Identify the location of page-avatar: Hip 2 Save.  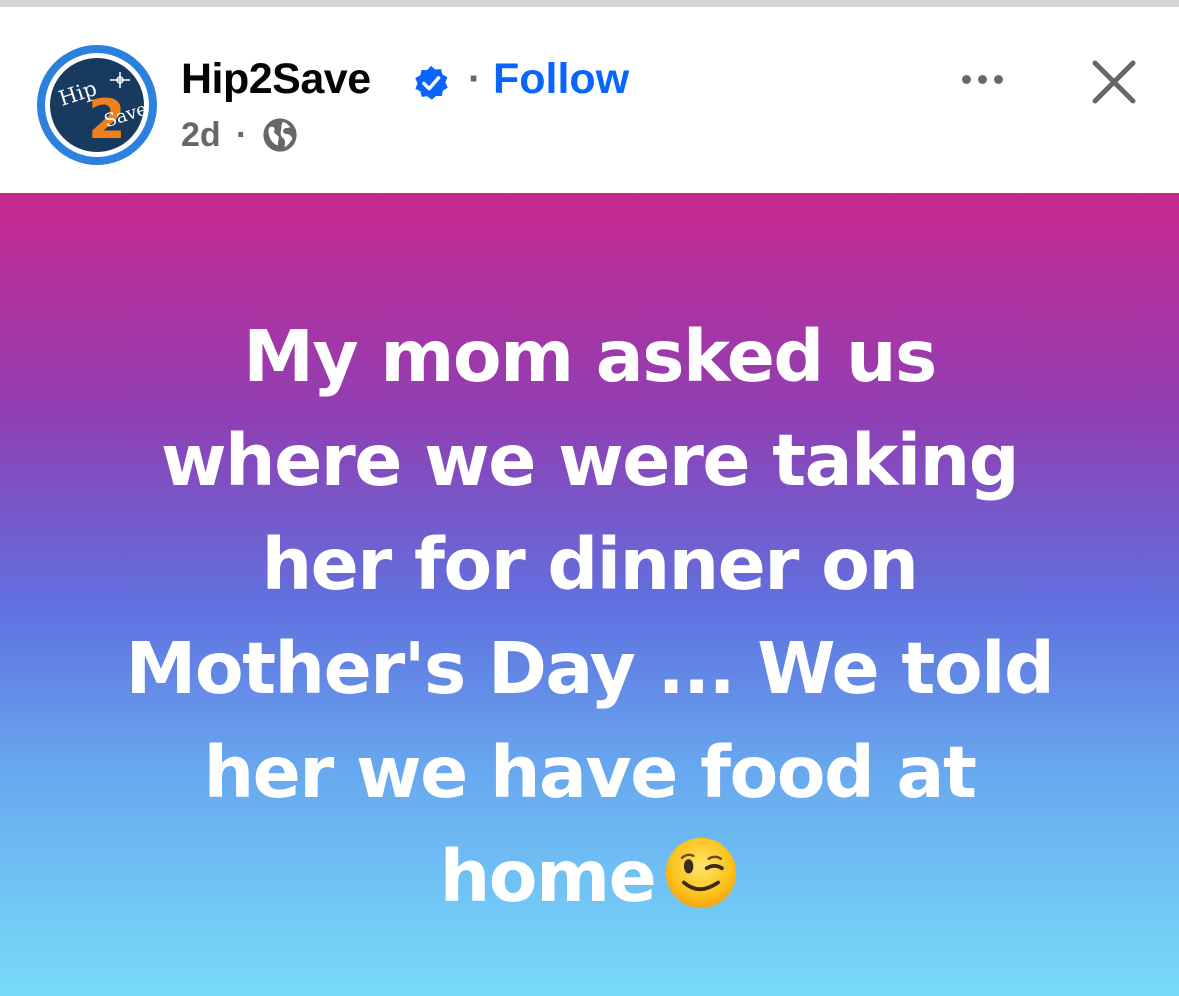
(97, 105).